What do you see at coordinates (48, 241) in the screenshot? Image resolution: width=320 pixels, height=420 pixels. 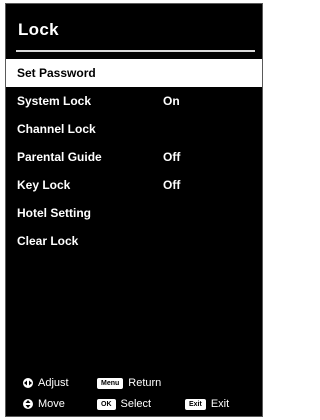 I see `menu-item-label: Clear Lock` at bounding box center [48, 241].